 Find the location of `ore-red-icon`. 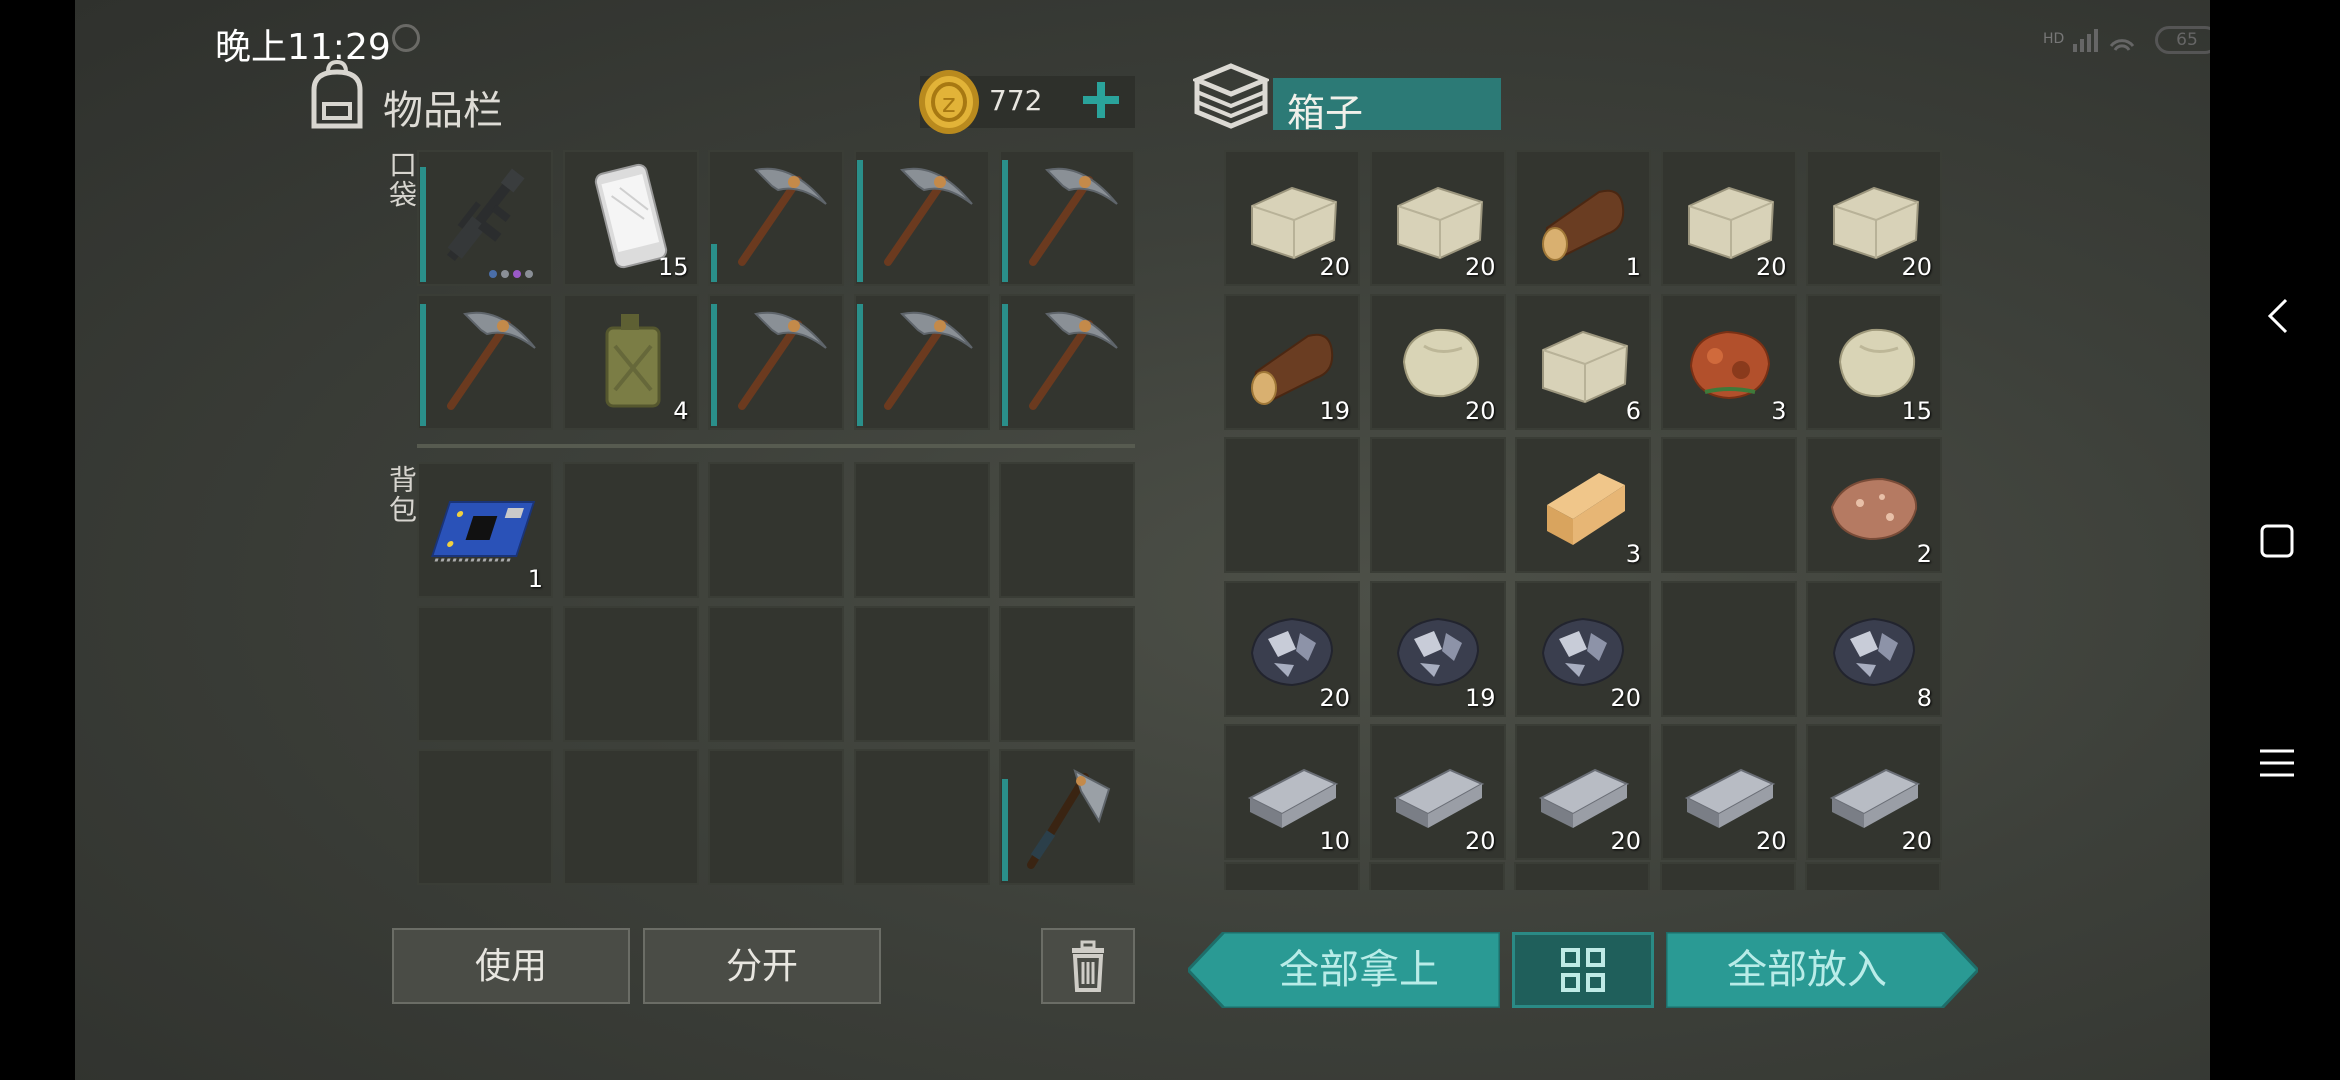

ore-red-icon is located at coordinates (1729, 364).